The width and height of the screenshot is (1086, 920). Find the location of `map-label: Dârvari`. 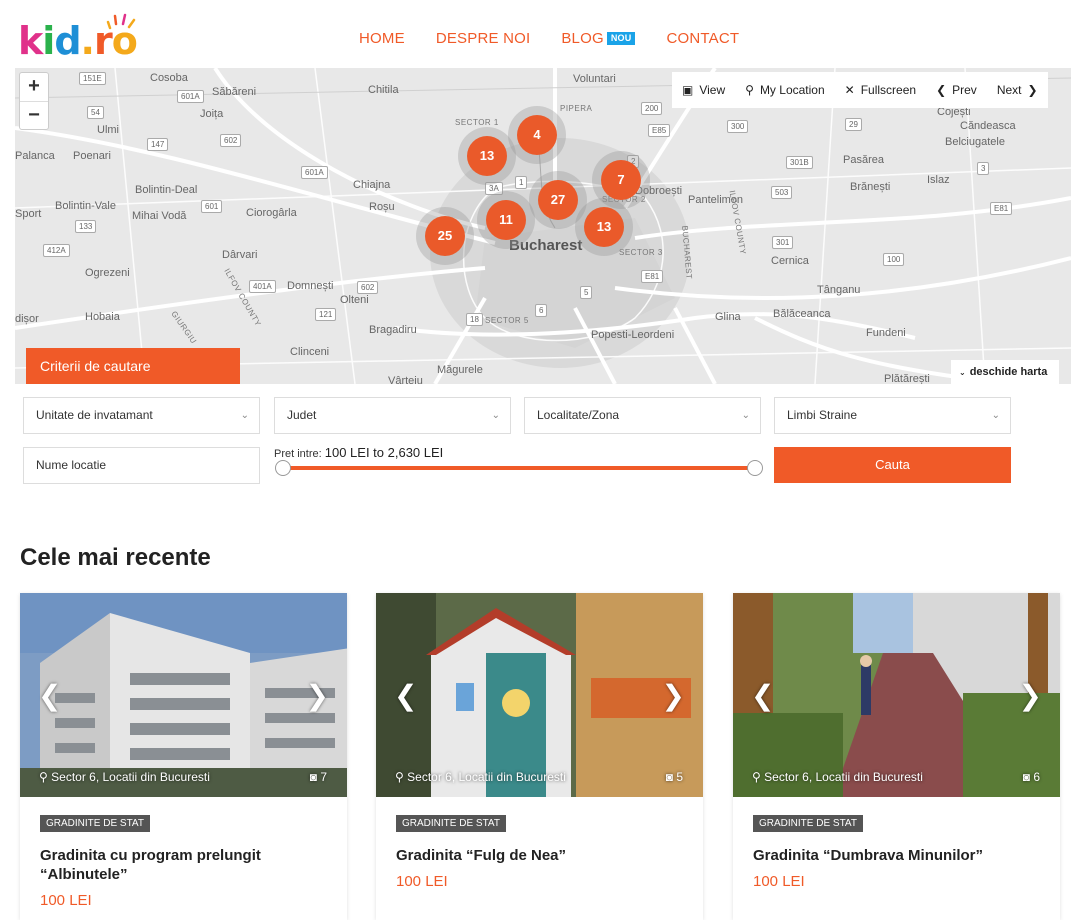

map-label: Dârvari is located at coordinates (240, 255).